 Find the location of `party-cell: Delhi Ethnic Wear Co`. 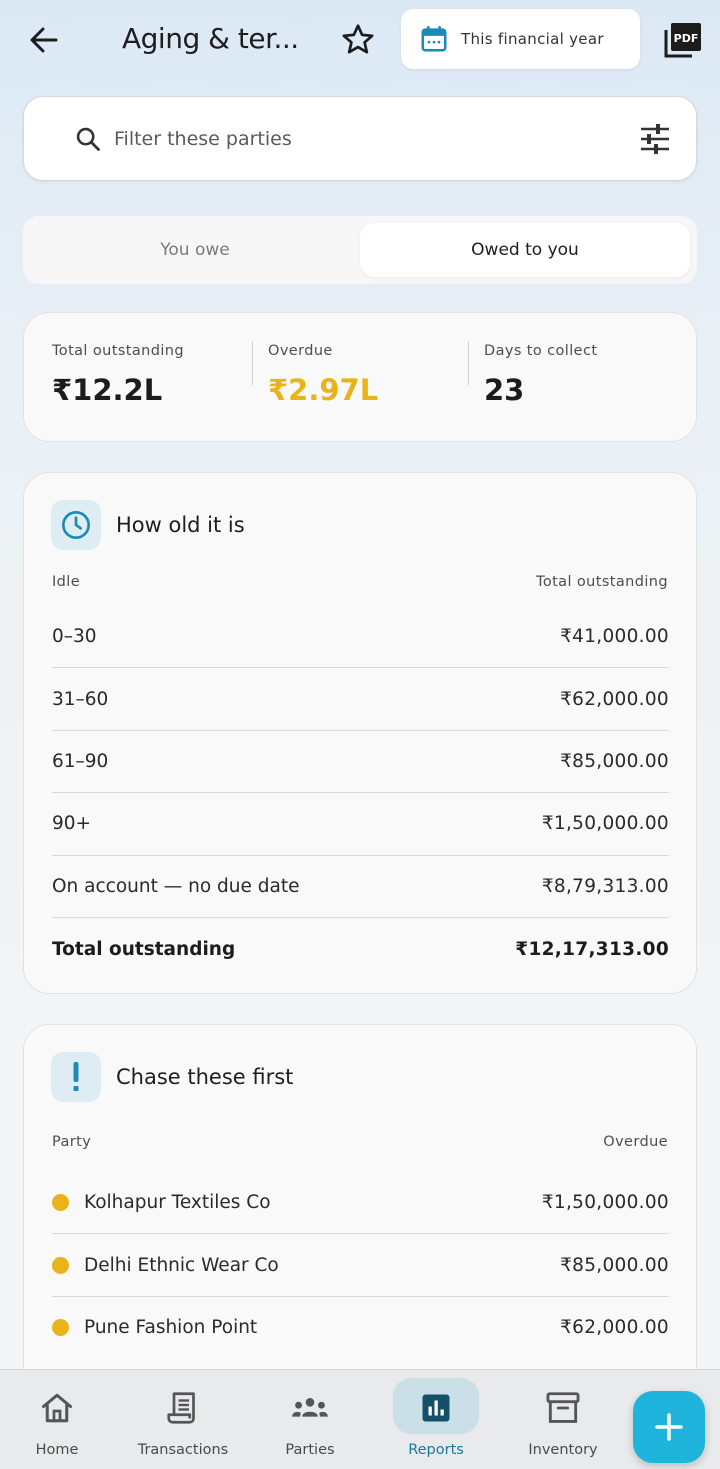

party-cell: Delhi Ethnic Wear Co is located at coordinates (165, 1265).